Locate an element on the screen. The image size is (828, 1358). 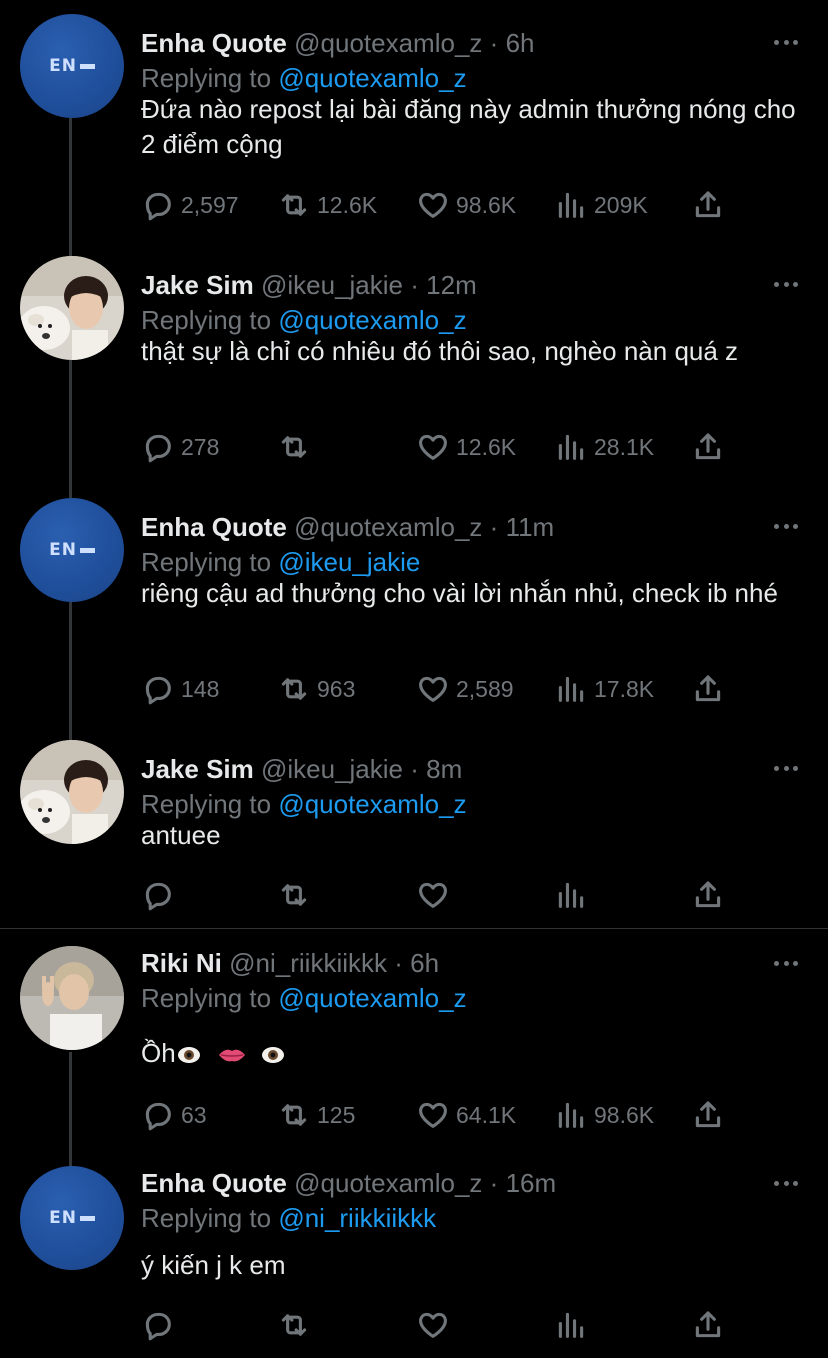
views-button: 209K is located at coordinates (601, 205).